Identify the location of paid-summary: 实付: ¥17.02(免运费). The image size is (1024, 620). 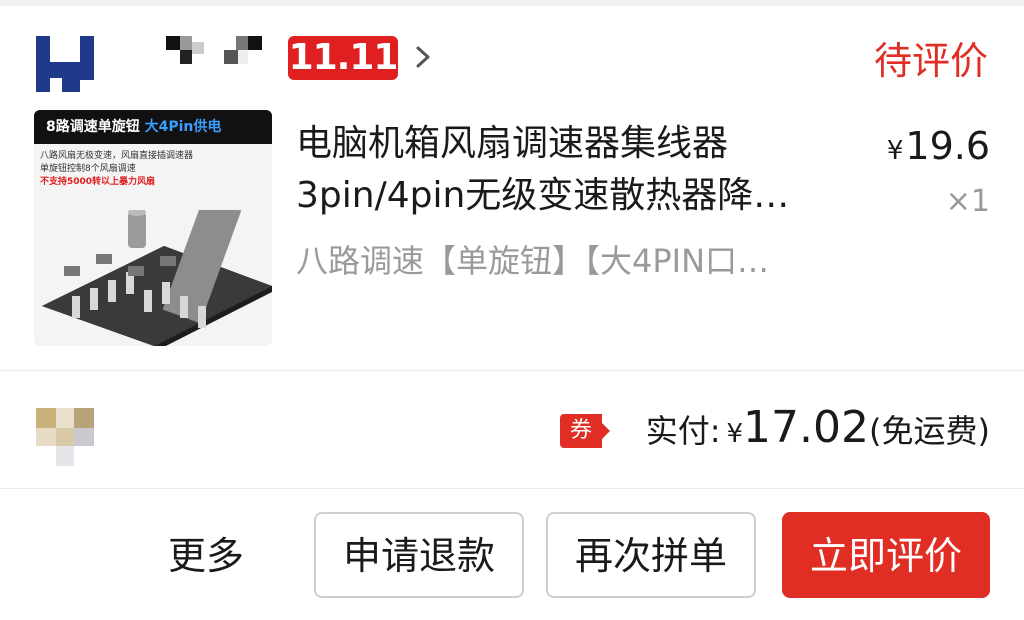
(818, 427).